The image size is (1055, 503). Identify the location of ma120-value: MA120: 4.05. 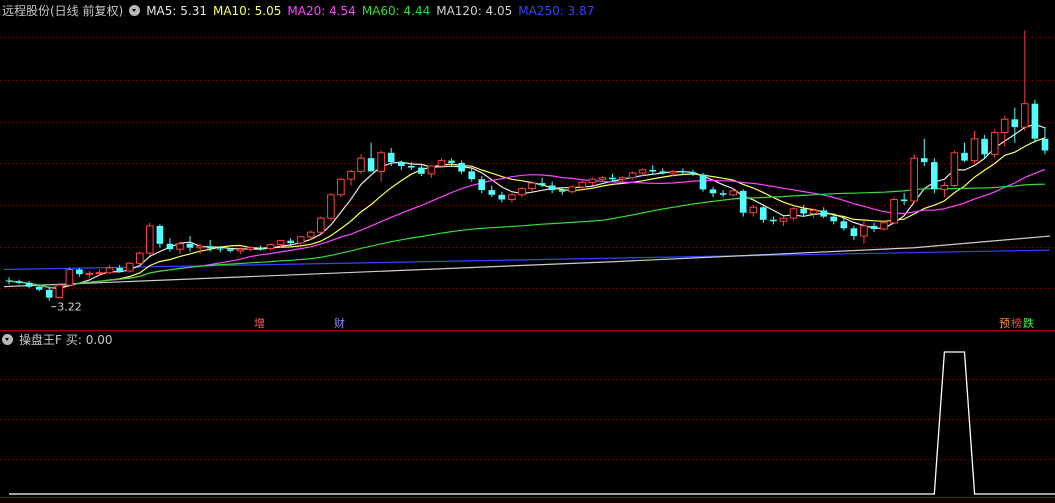
(474, 11).